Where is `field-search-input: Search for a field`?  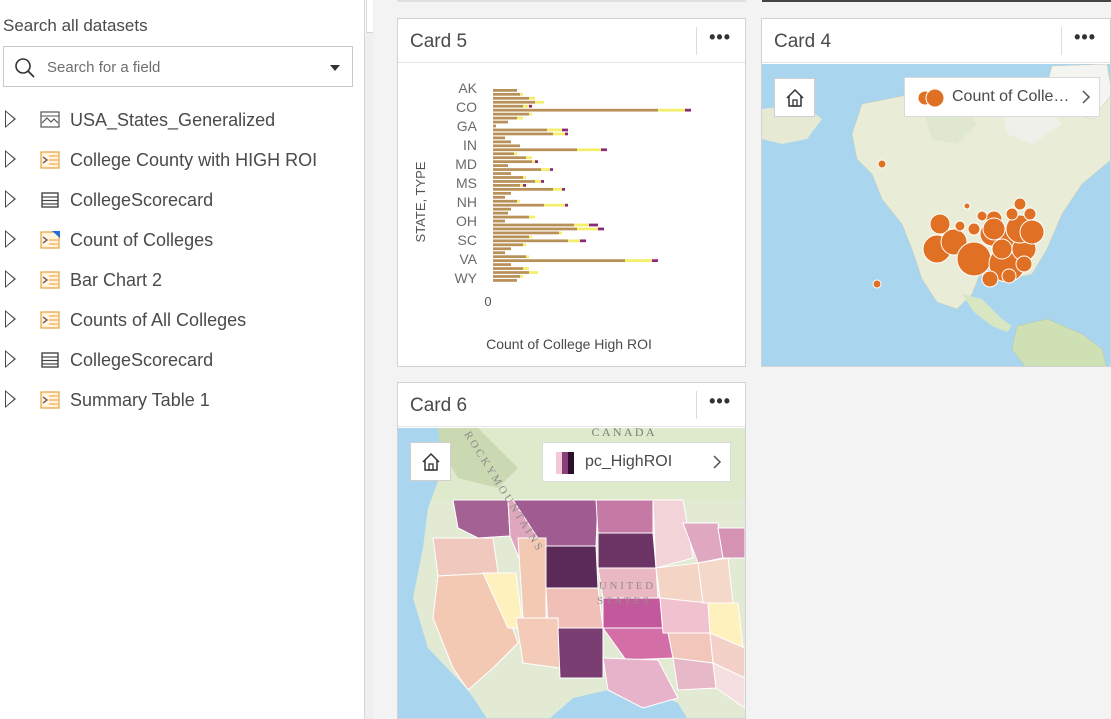
field-search-input: Search for a field is located at coordinates (178, 66).